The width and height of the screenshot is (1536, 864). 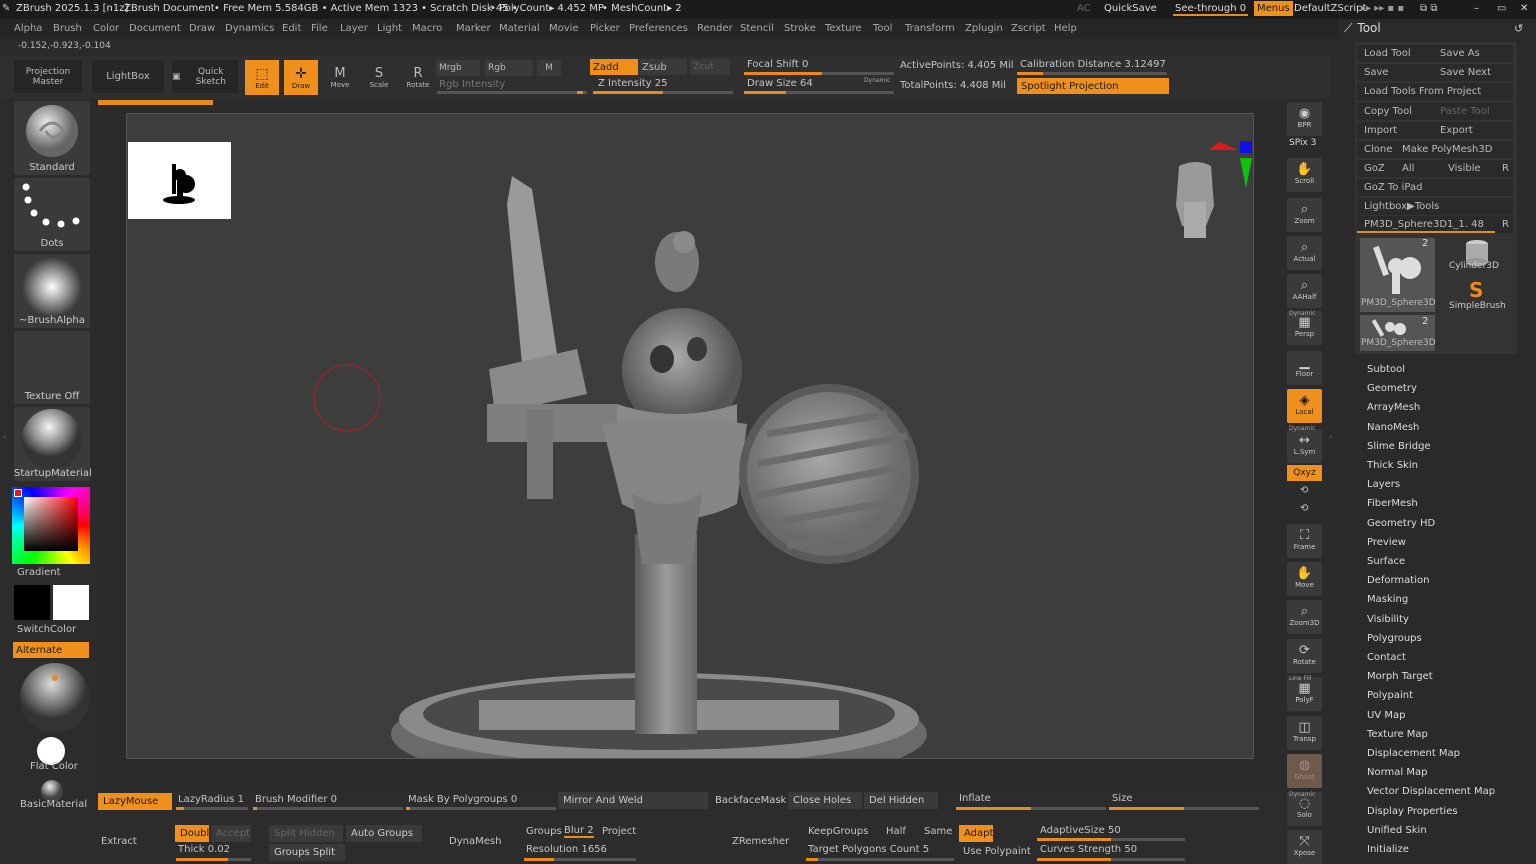 What do you see at coordinates (462, 799) in the screenshot?
I see `mask-polygroups-slider: Mask By Polygroups 0` at bounding box center [462, 799].